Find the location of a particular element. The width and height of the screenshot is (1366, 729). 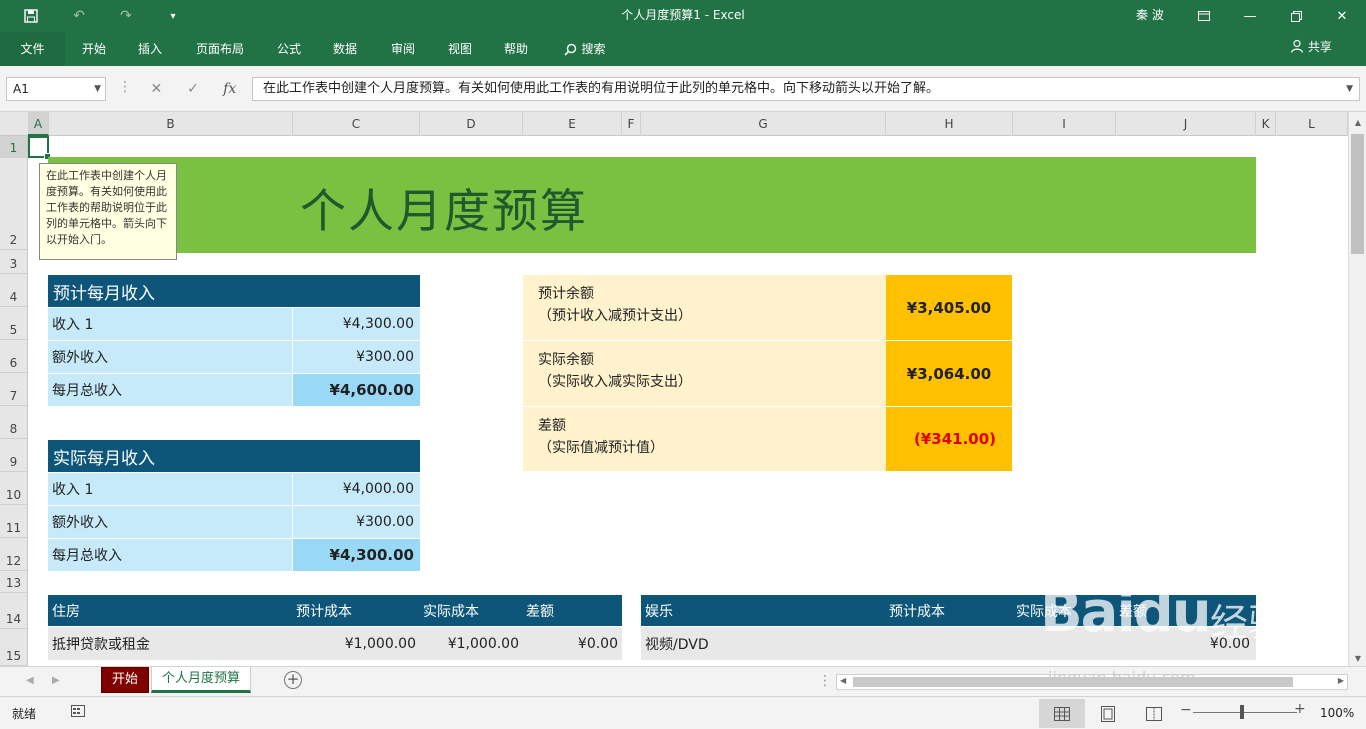

projected-balance-value: ¥3,405.00 is located at coordinates (949, 308).